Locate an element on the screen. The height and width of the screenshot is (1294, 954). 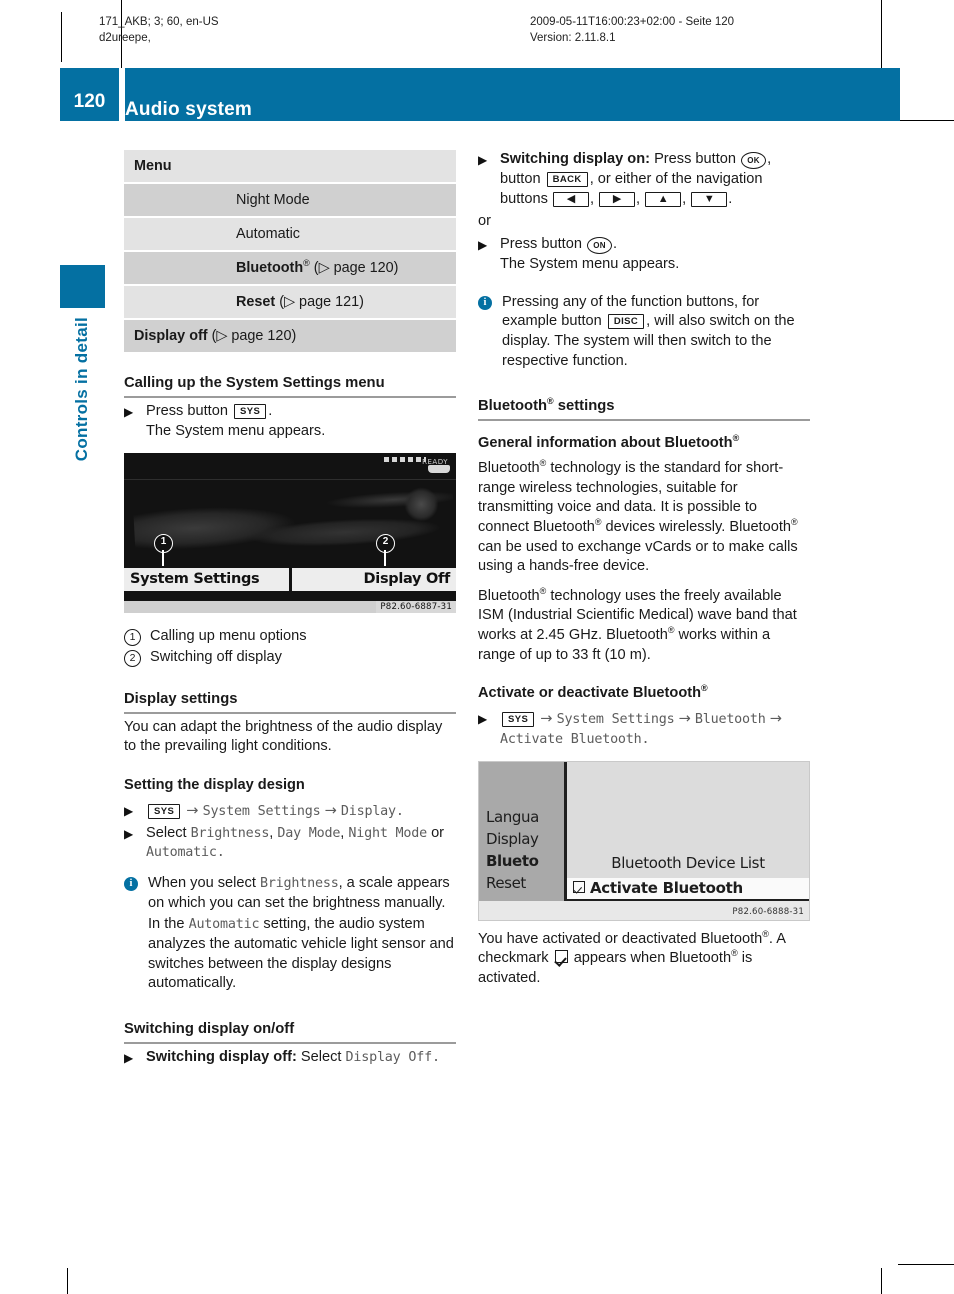
step-lead-in: Switching display on: is located at coordinates (575, 159).